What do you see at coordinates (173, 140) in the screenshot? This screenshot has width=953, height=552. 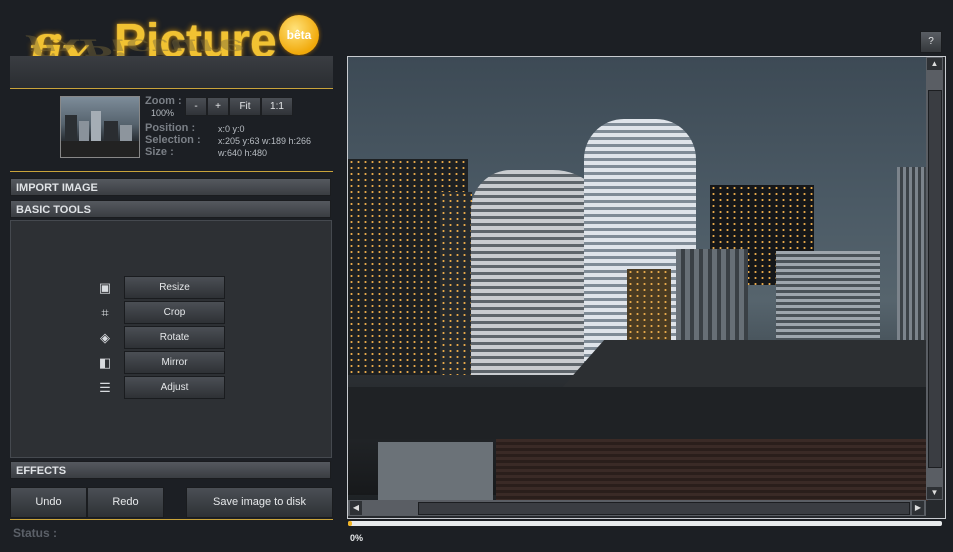 I see `selection-label: Selection :` at bounding box center [173, 140].